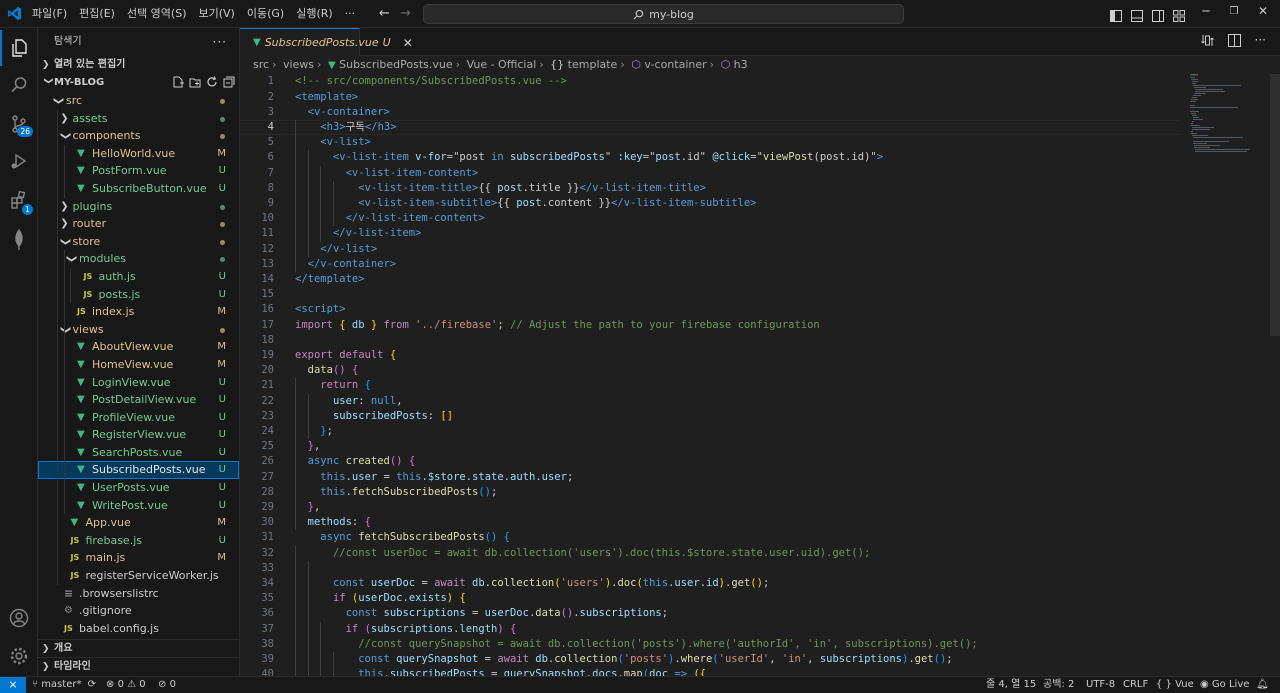 This screenshot has height=693, width=1280. I want to click on refresh-icon, so click(212, 82).